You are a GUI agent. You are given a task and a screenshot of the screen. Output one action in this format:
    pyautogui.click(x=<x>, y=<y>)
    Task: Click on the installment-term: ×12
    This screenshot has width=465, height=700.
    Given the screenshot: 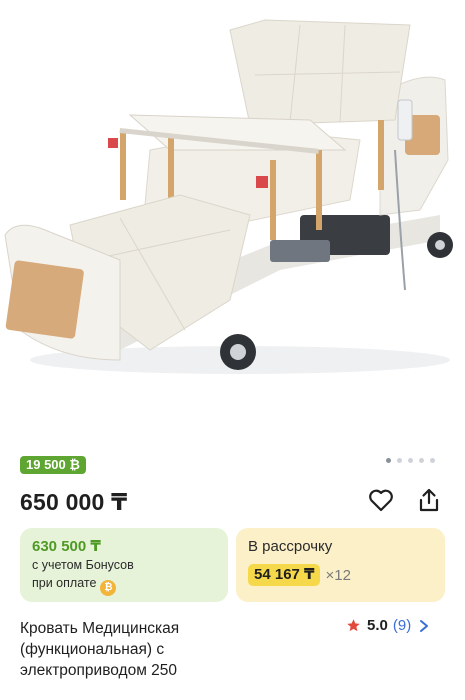 What is the action you would take?
    pyautogui.click(x=338, y=575)
    